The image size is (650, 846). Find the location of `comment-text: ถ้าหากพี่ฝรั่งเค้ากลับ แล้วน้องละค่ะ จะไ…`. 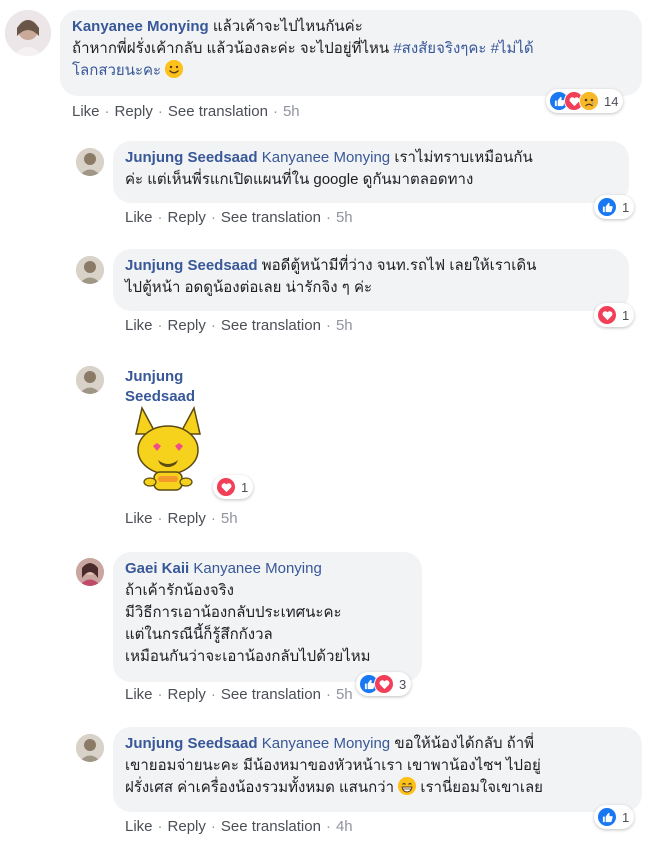

comment-text: ถ้าหากพี่ฝรั่งเค้ากลับ แล้วน้องละค่ะ จะไ… is located at coordinates (233, 48).